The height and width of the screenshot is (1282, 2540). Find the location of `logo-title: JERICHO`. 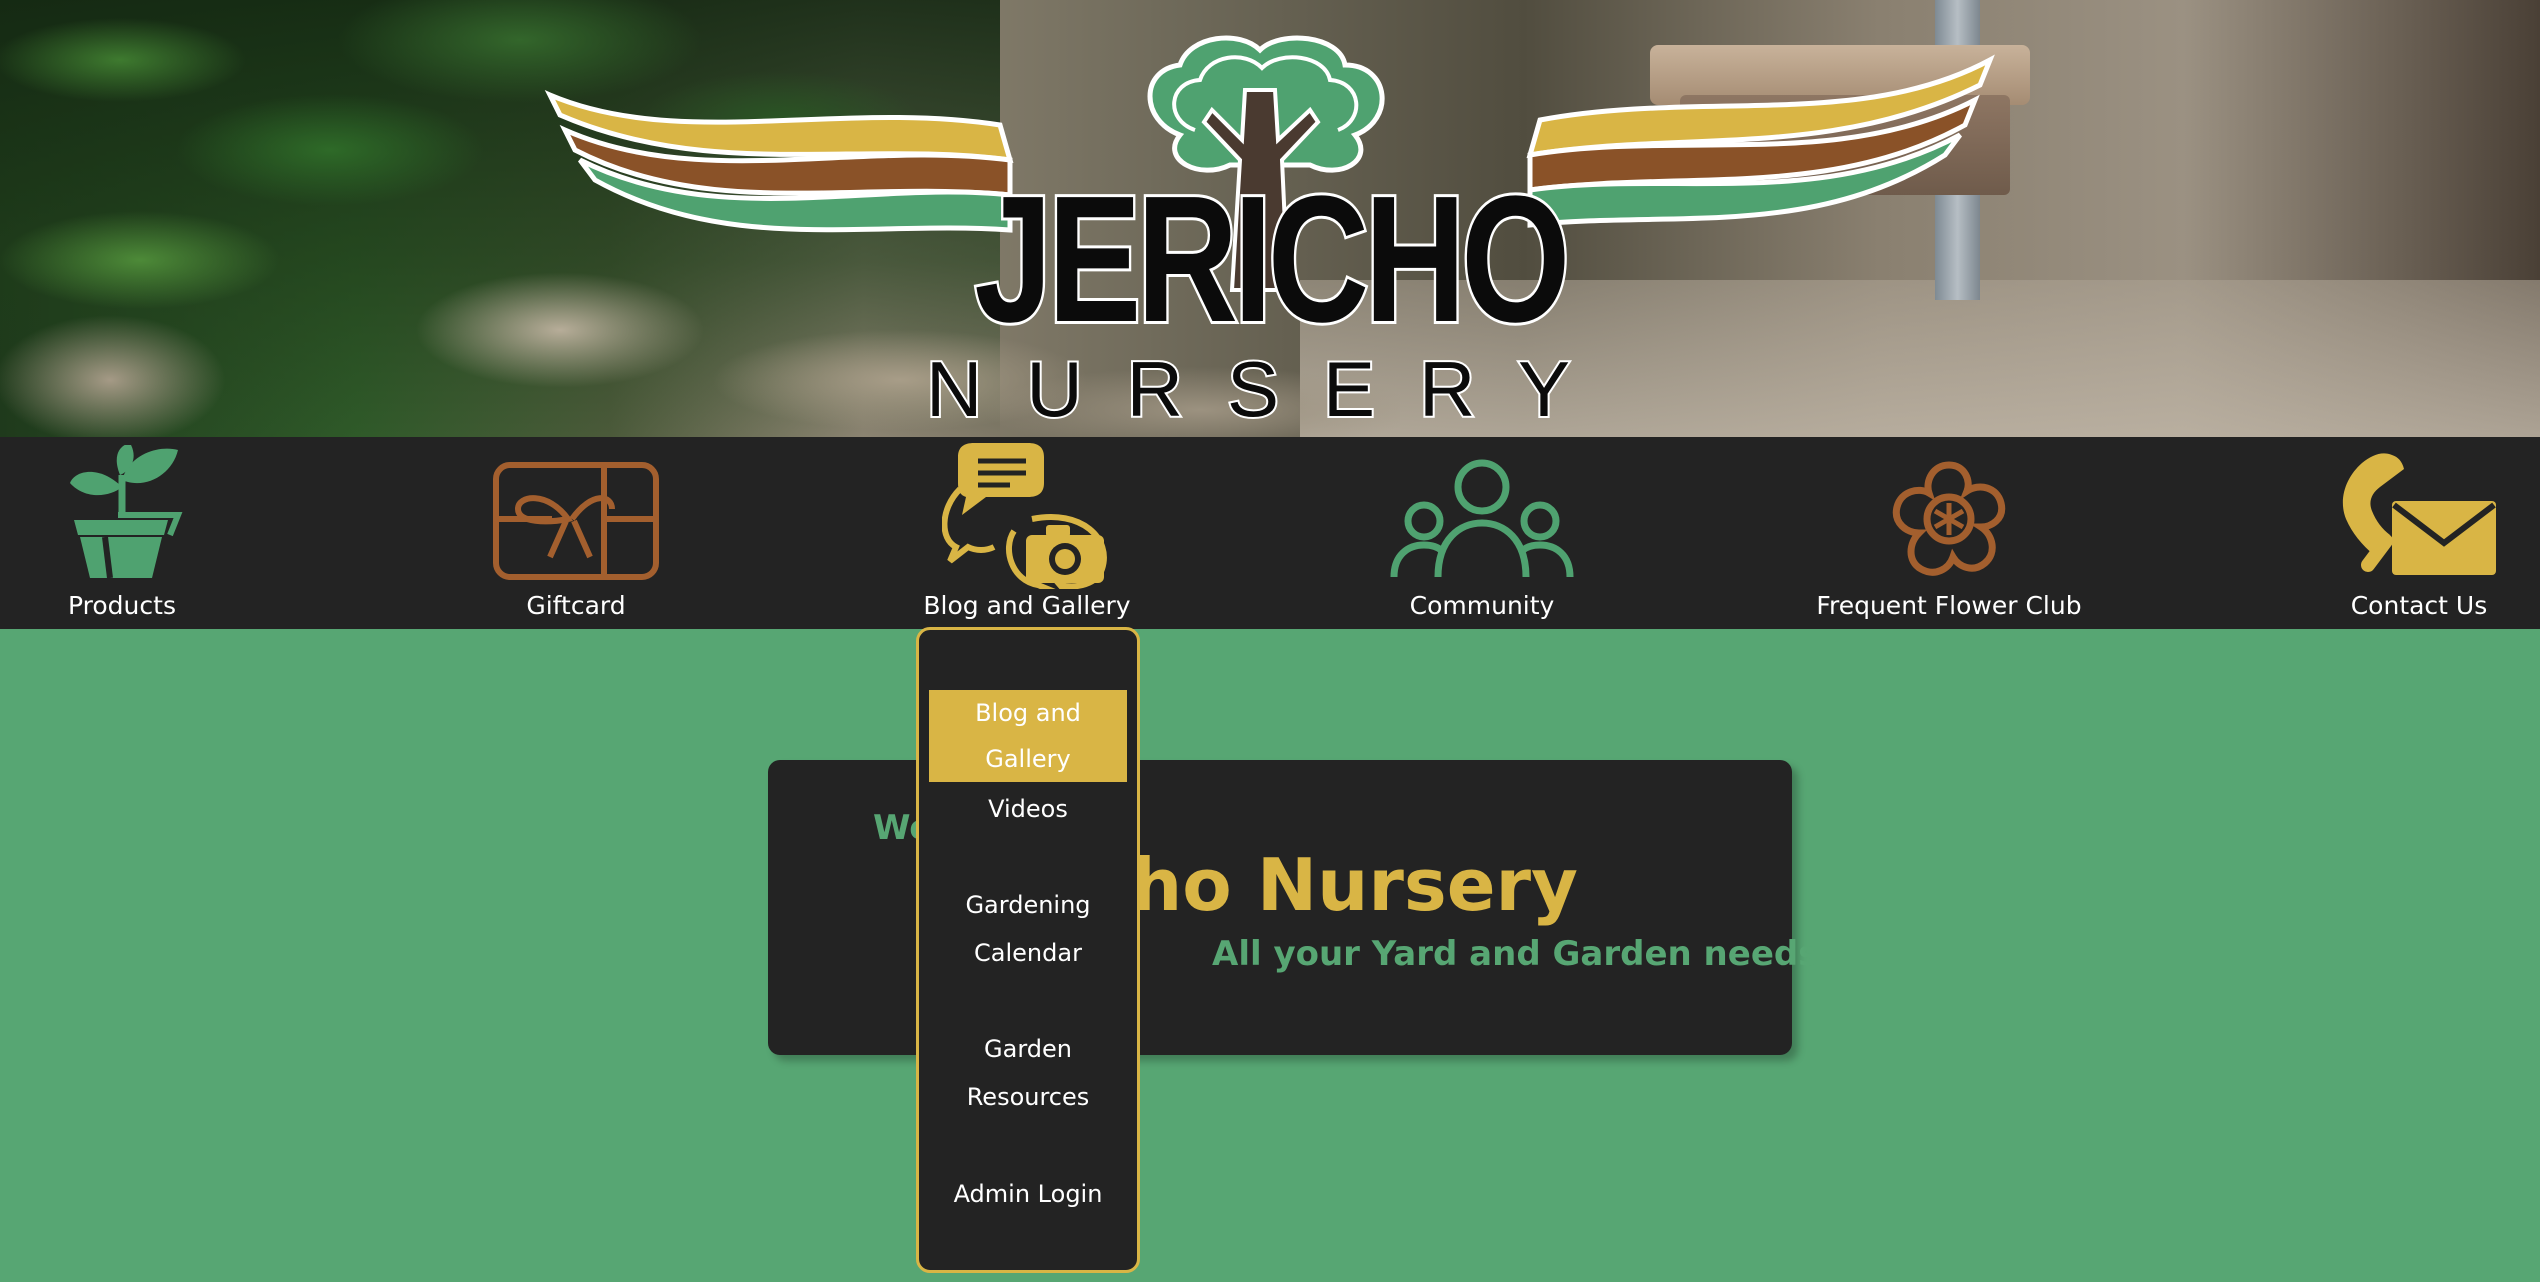

logo-title: JERICHO is located at coordinates (1272, 259).